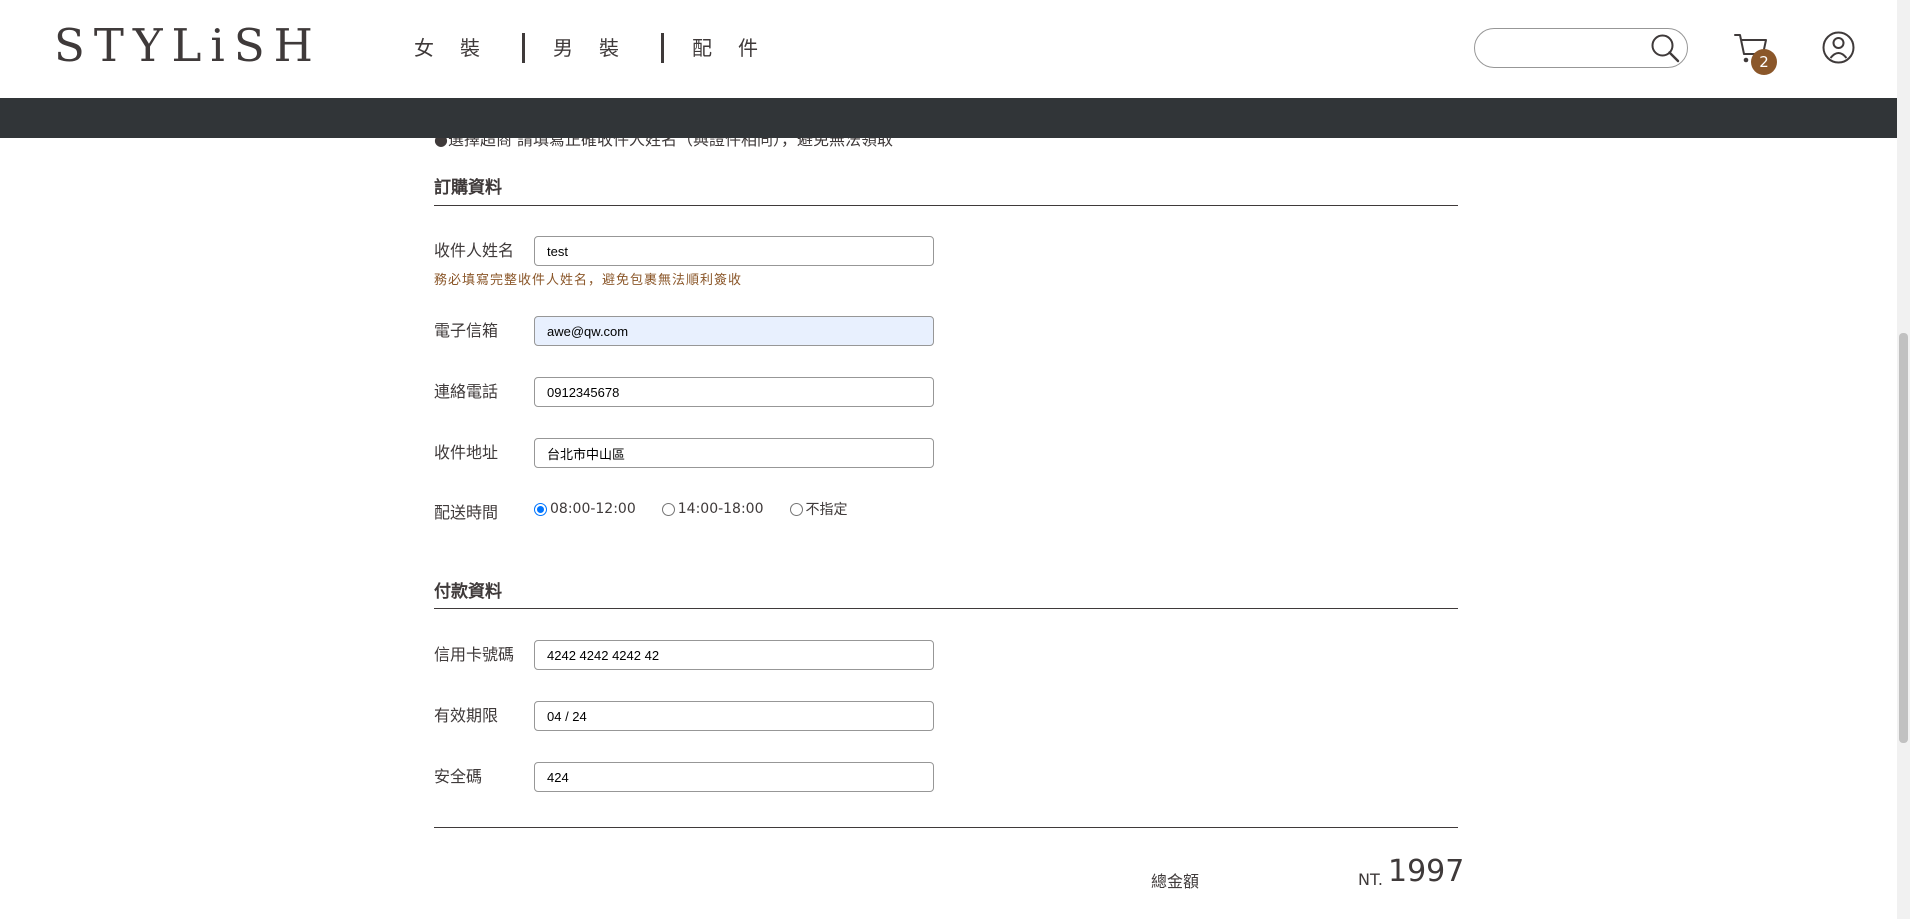 The image size is (1910, 919). Describe the element at coordinates (474, 250) in the screenshot. I see `recipient-name-label: 收件人姓名` at that location.